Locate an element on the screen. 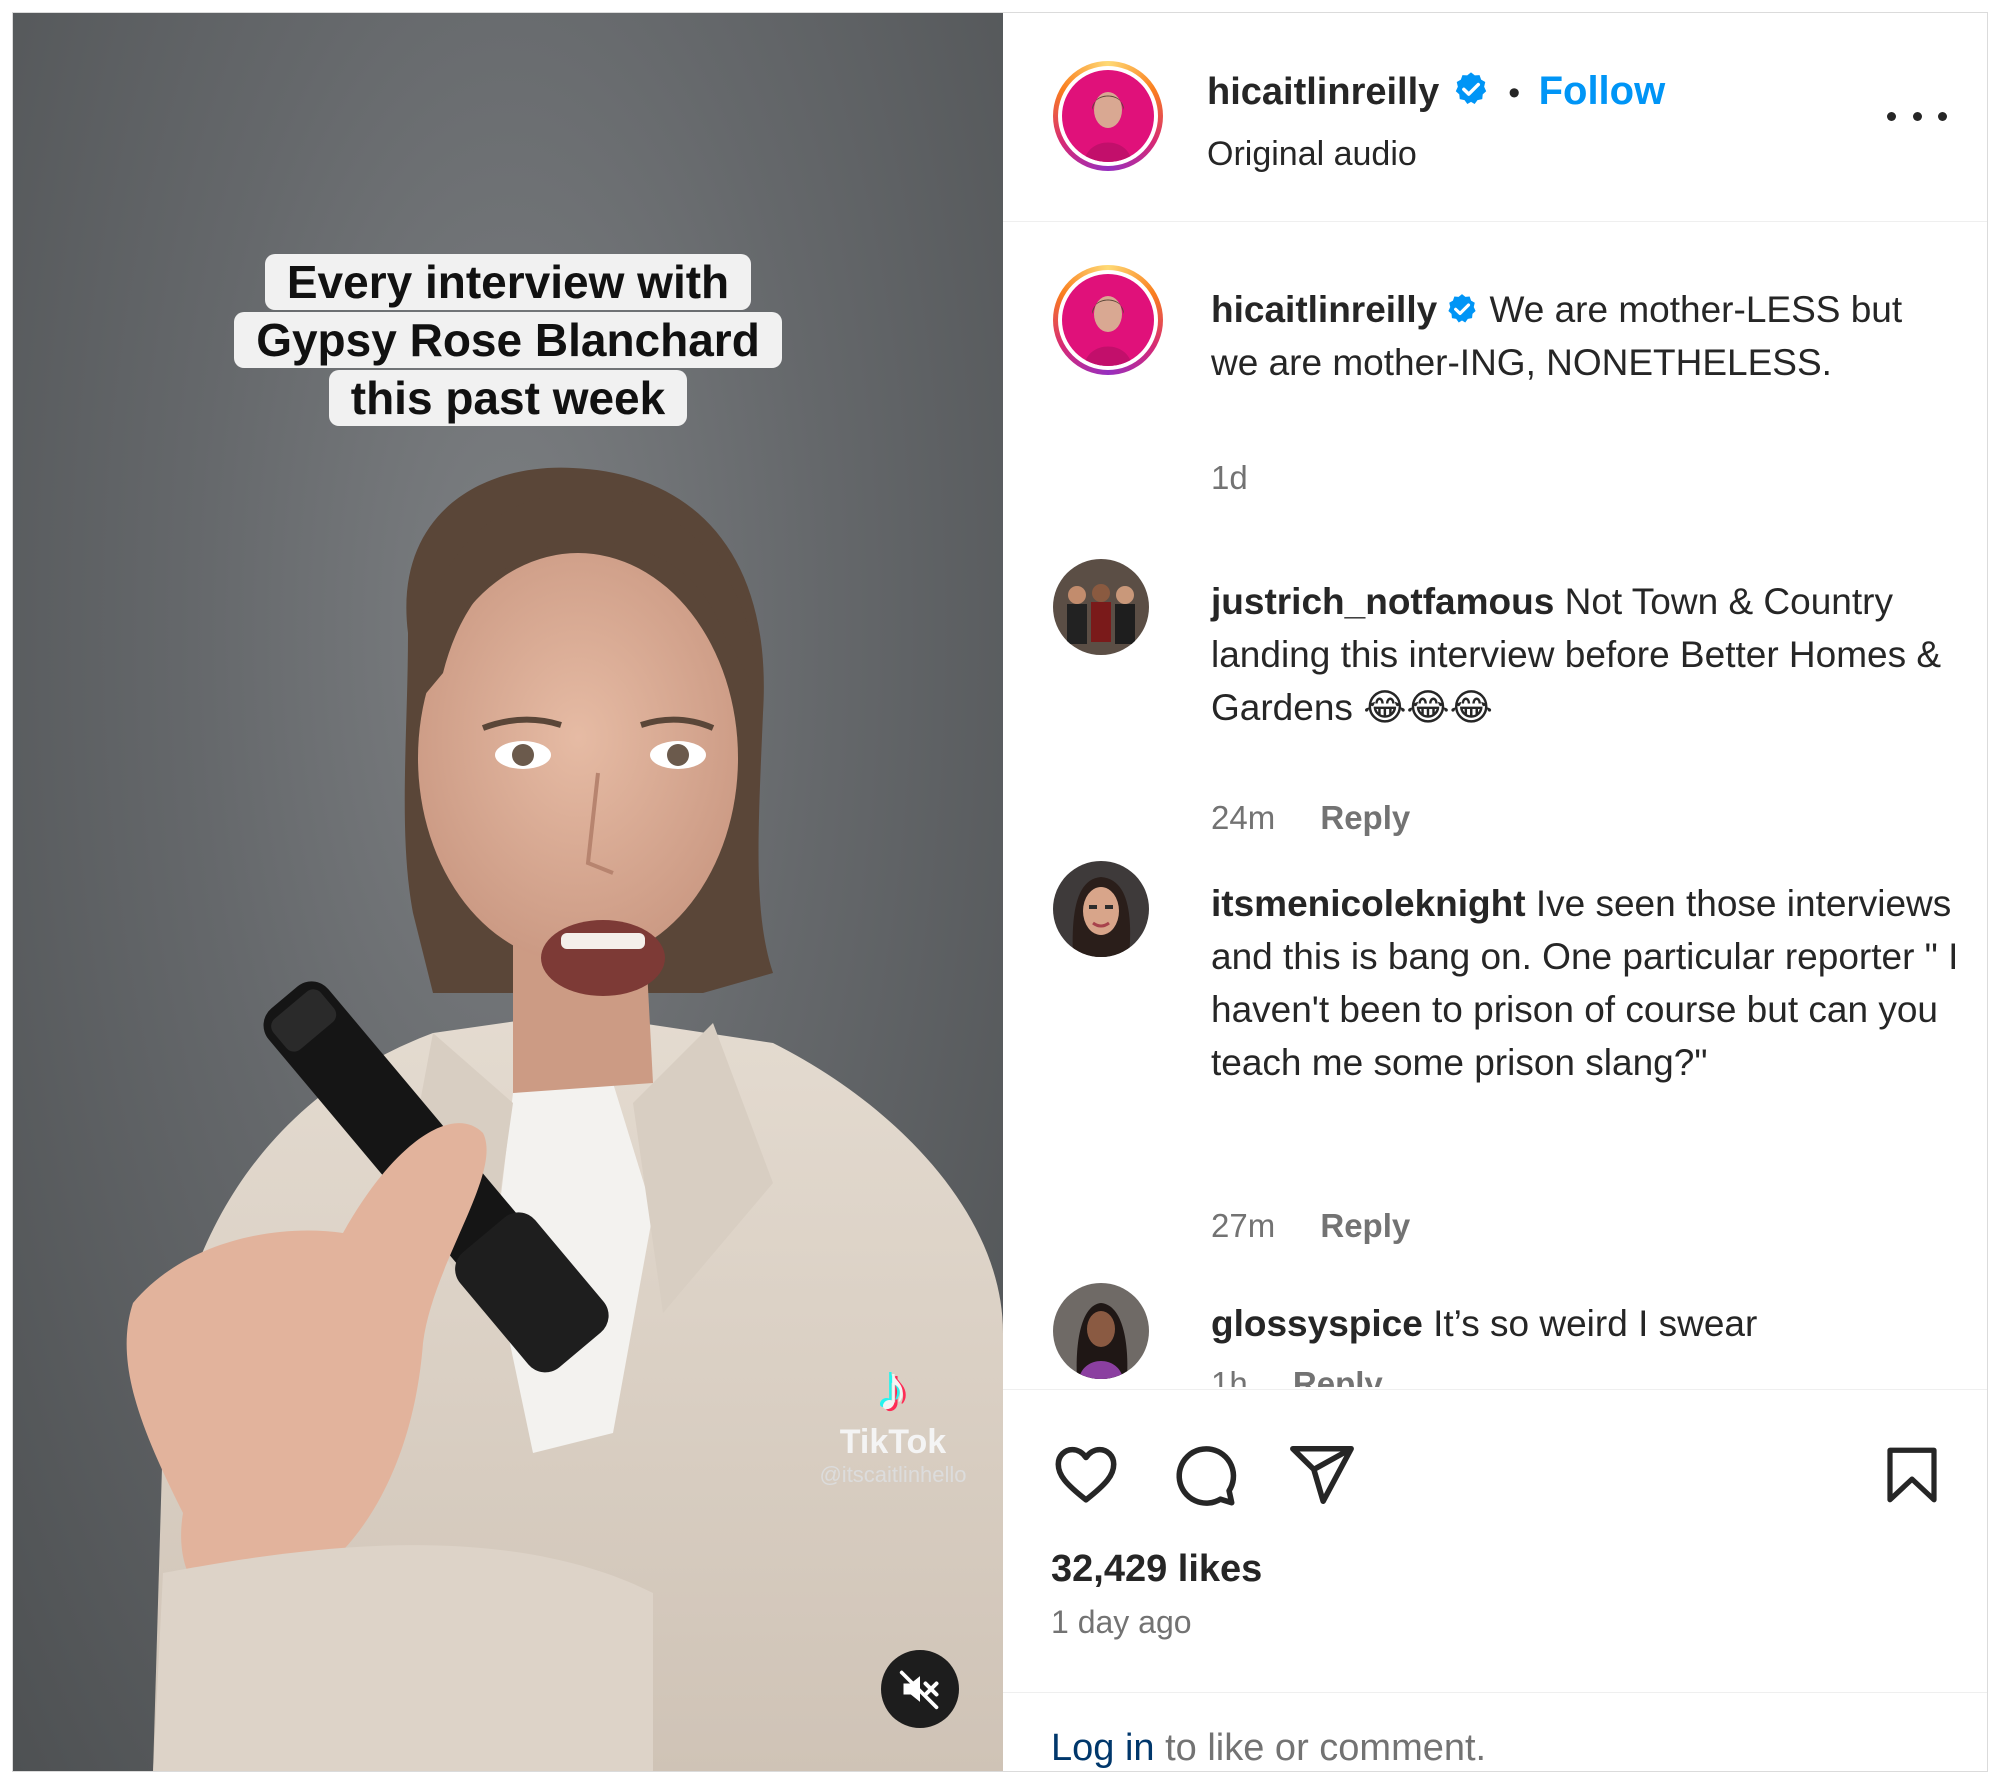  comment-icon is located at coordinates (1206, 1476).